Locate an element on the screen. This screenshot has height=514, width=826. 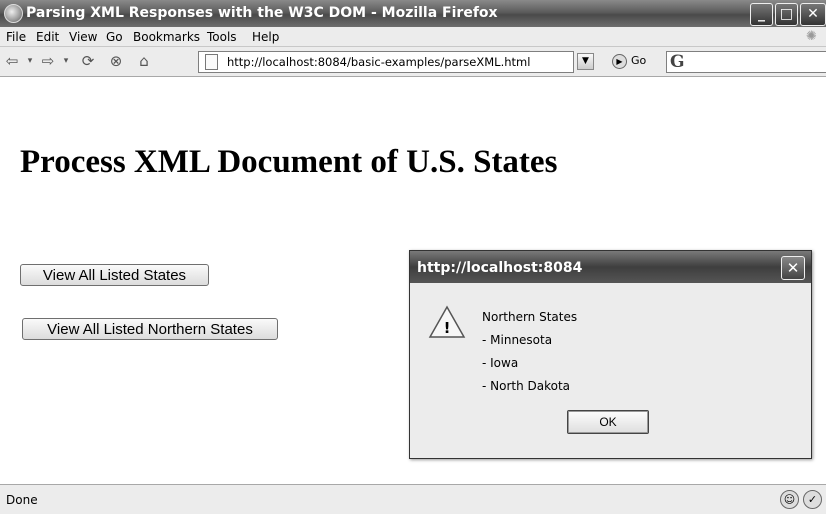
google-logo-icon: G is located at coordinates (677, 62).